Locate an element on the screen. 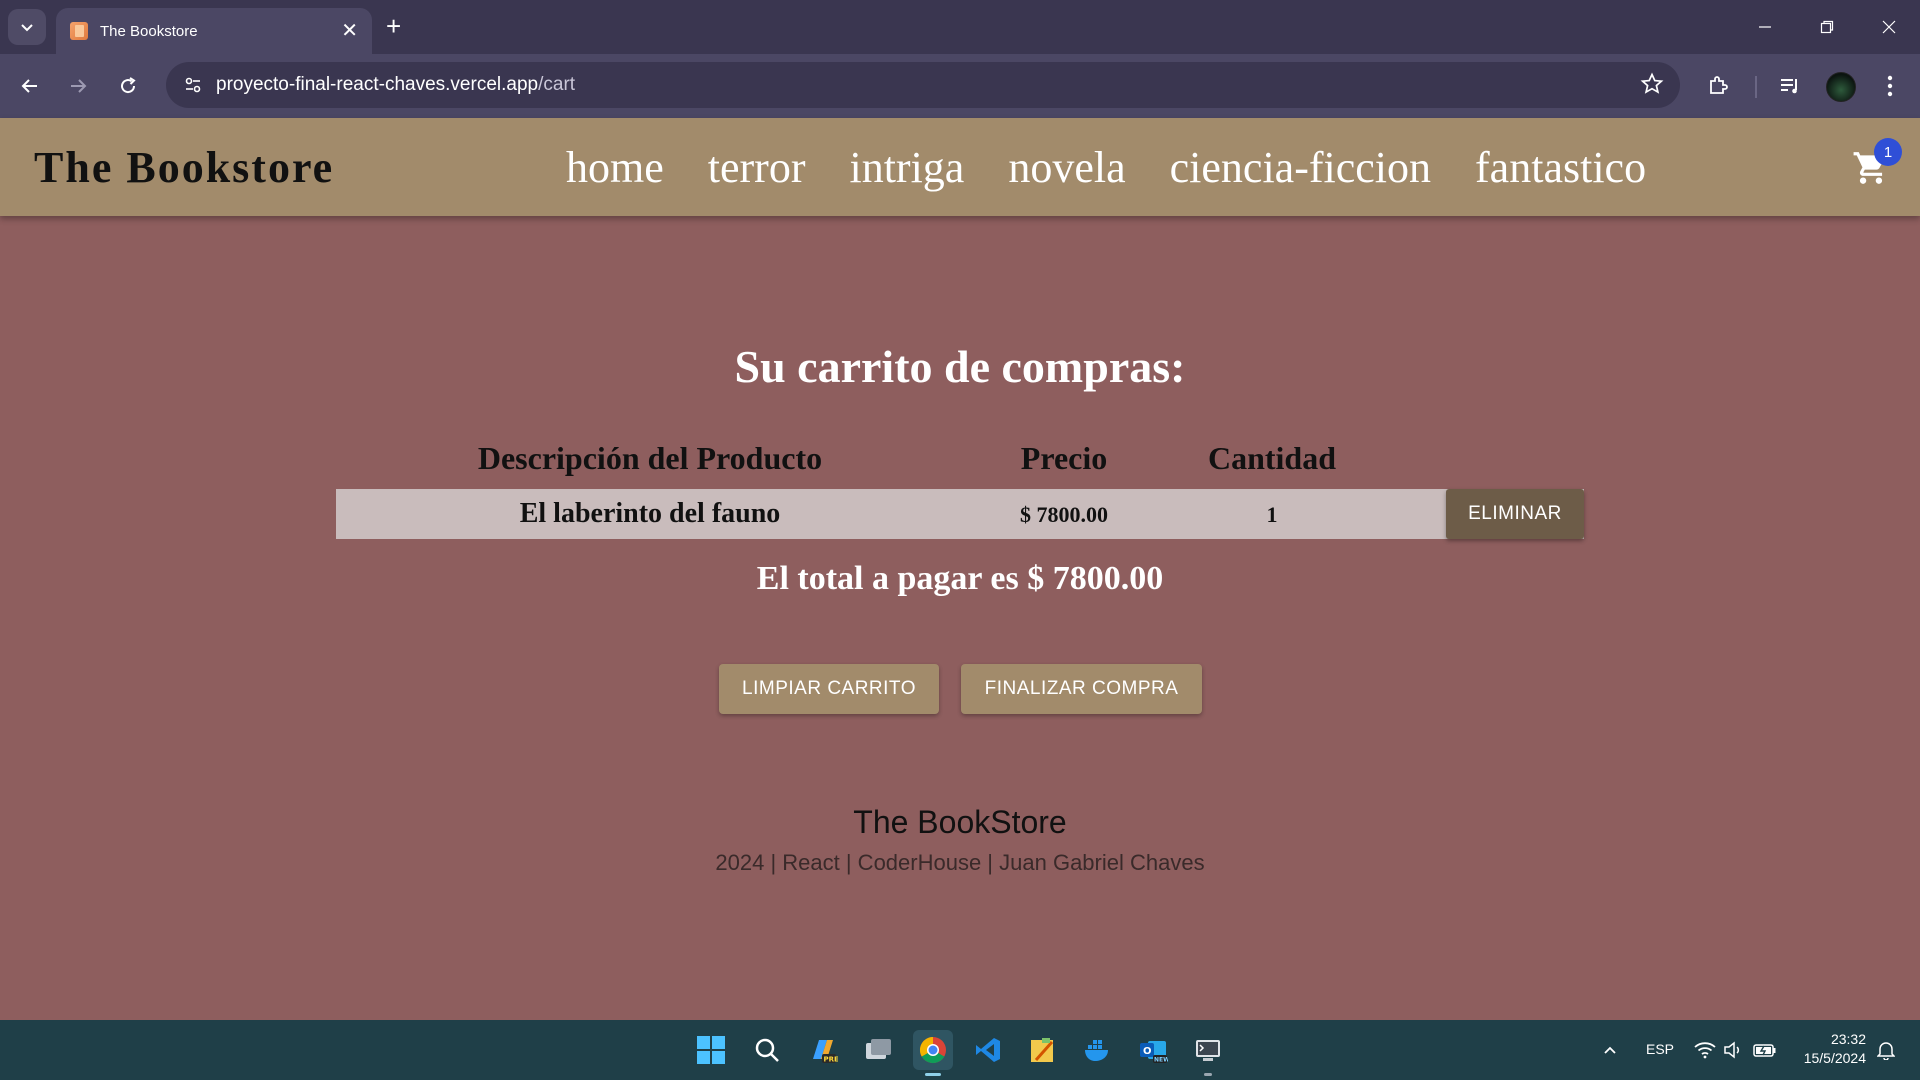  puzzle-icon is located at coordinates (1719, 85).